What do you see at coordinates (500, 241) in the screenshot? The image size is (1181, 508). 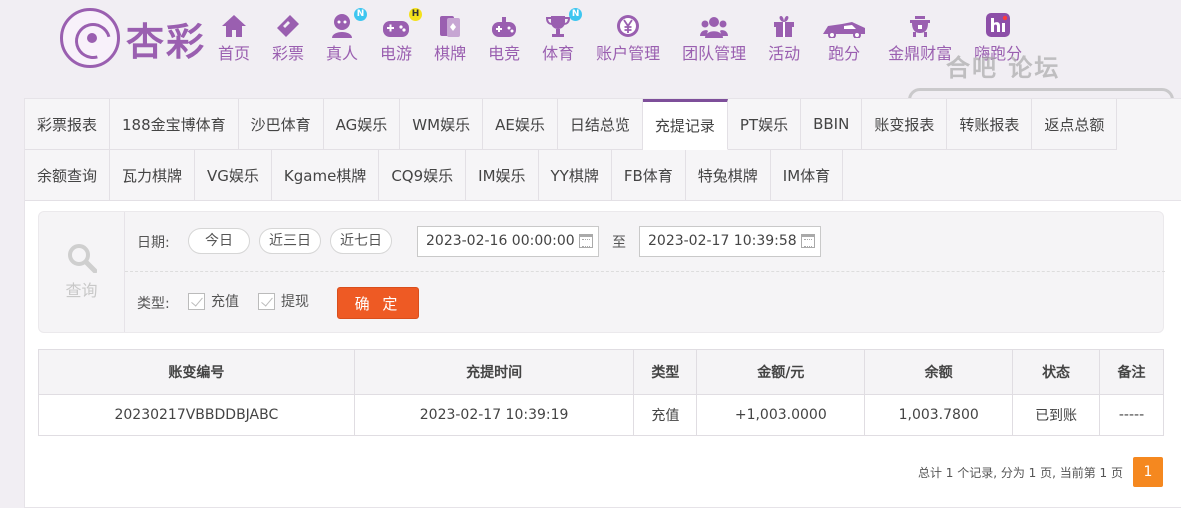 I see `start-date-value: 2023-02-16 00:00:00` at bounding box center [500, 241].